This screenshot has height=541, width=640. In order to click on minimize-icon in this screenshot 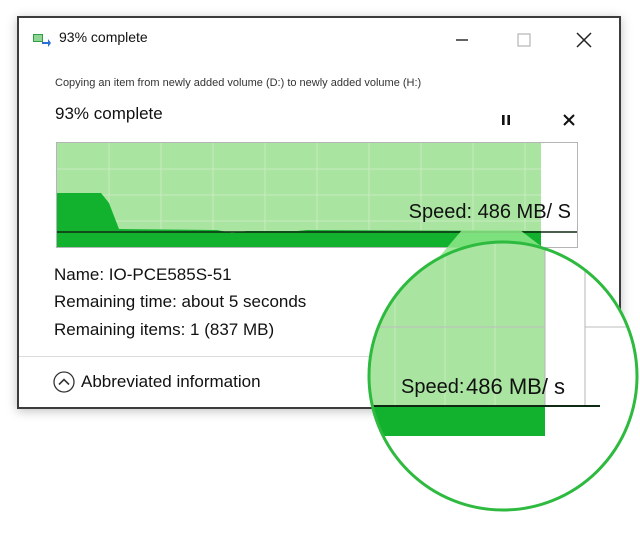, I will do `click(462, 40)`.